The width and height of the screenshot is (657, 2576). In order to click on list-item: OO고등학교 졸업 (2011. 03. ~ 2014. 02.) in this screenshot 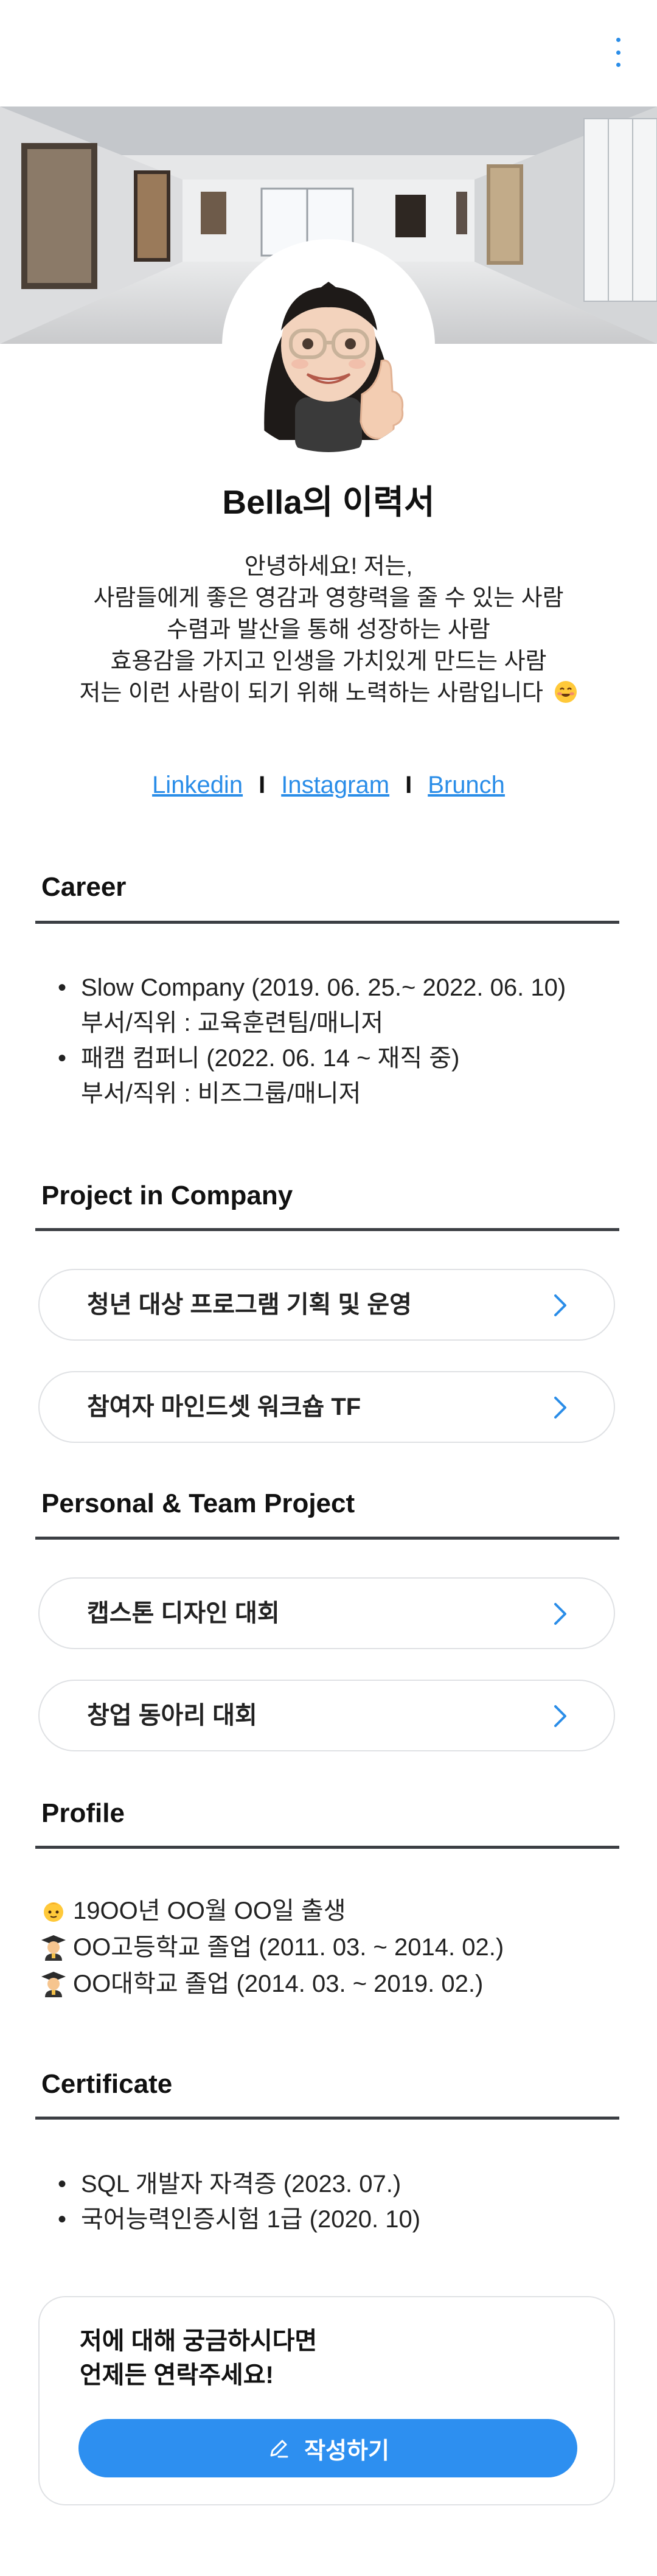, I will do `click(271, 1948)`.